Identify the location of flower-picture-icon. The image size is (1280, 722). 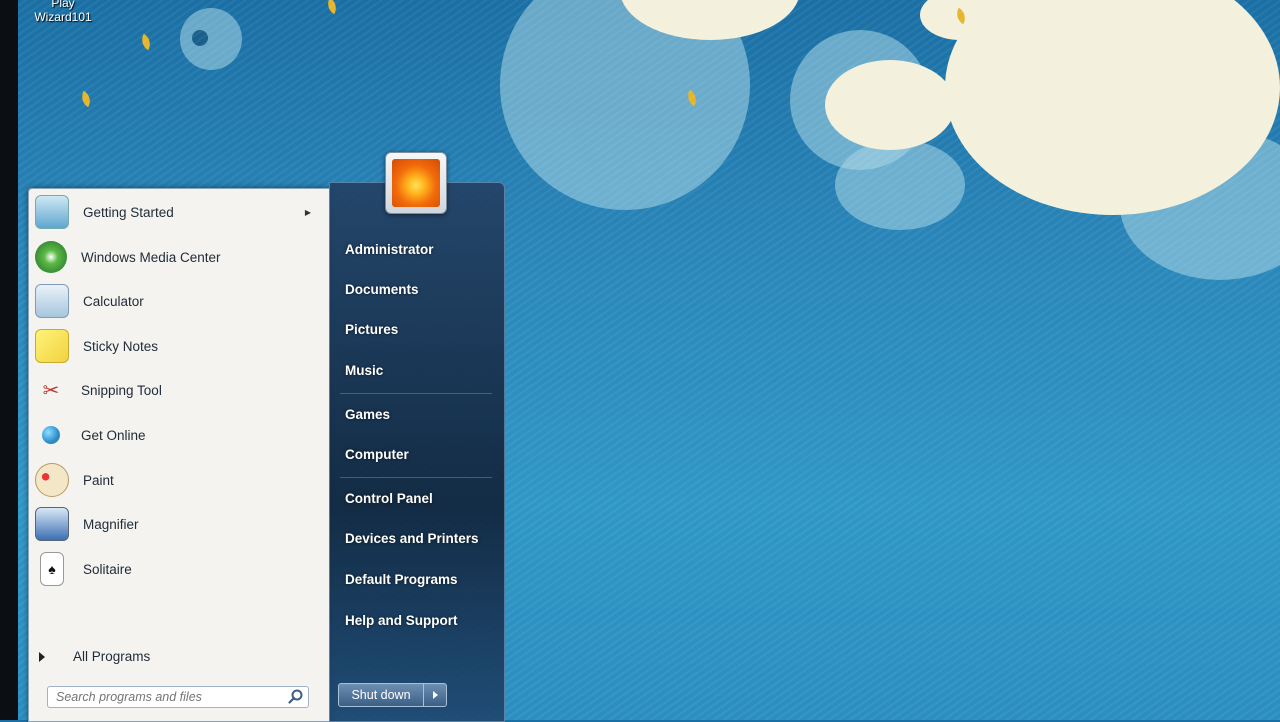
(416, 183).